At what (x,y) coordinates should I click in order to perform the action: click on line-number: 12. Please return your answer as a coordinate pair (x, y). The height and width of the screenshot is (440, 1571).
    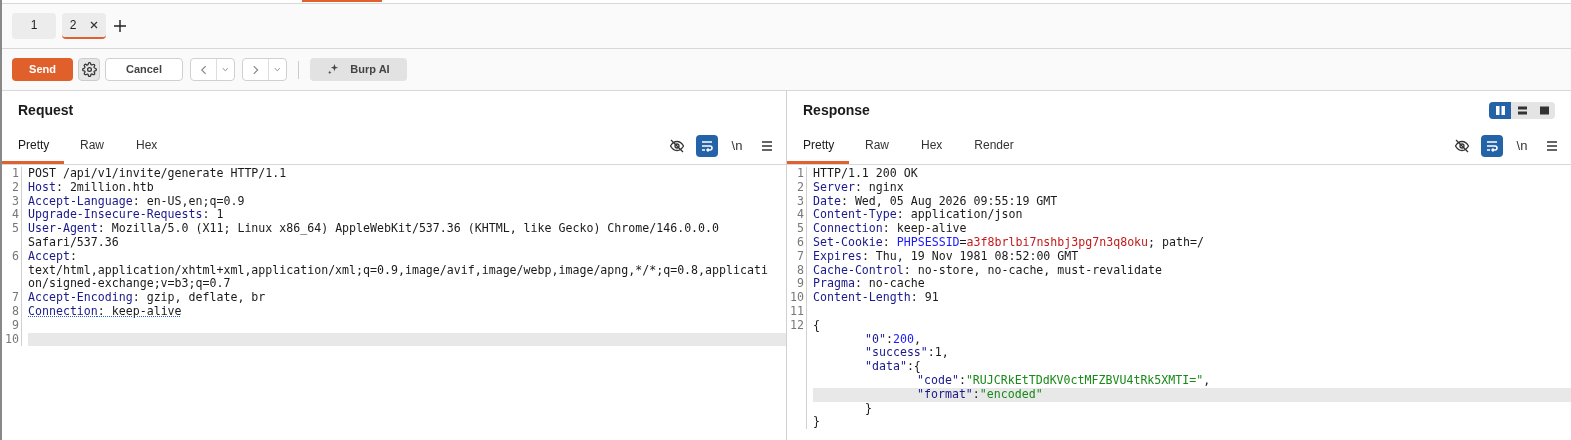
    Looking at the image, I should click on (797, 325).